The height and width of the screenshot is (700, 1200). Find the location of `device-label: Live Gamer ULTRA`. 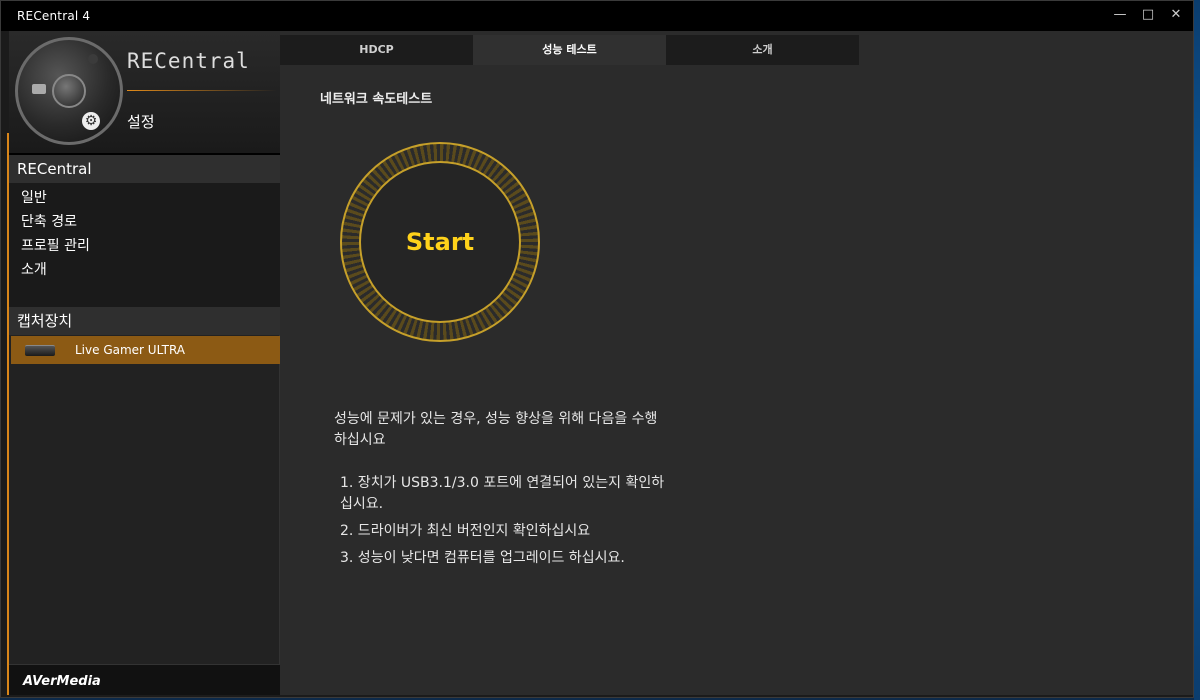

device-label: Live Gamer ULTRA is located at coordinates (130, 350).